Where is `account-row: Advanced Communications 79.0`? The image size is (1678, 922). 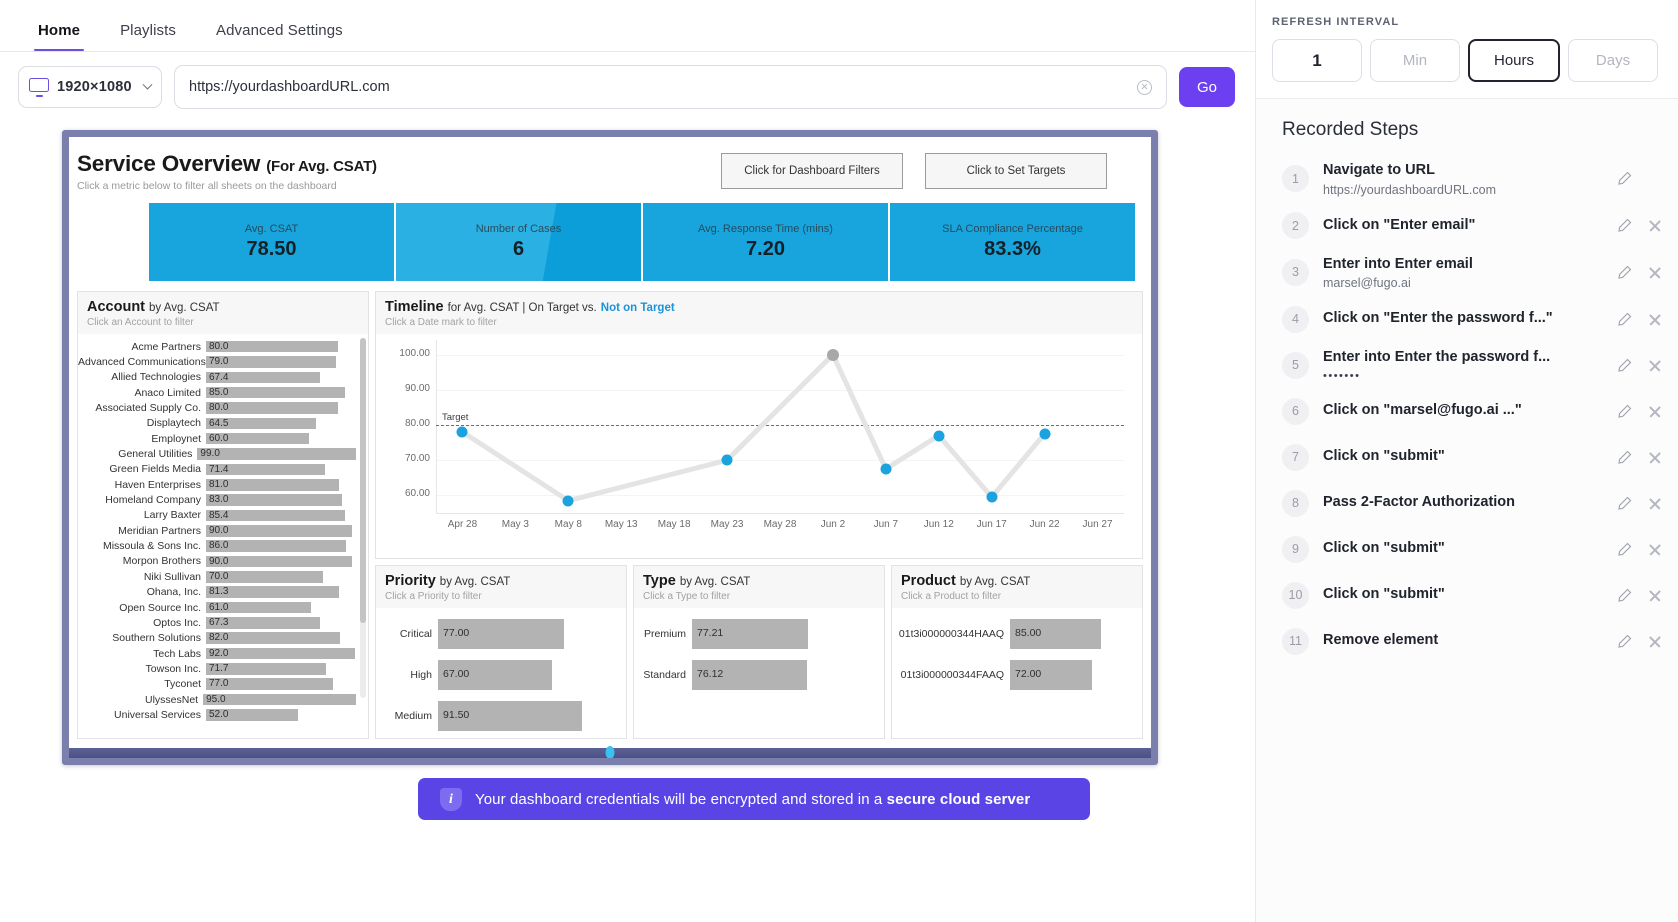 account-row: Advanced Communications 79.0 is located at coordinates (223, 361).